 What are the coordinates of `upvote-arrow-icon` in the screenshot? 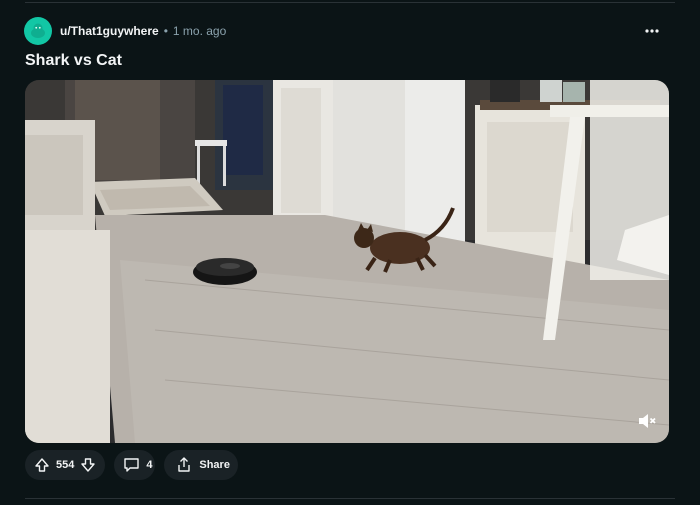 It's located at (42, 465).